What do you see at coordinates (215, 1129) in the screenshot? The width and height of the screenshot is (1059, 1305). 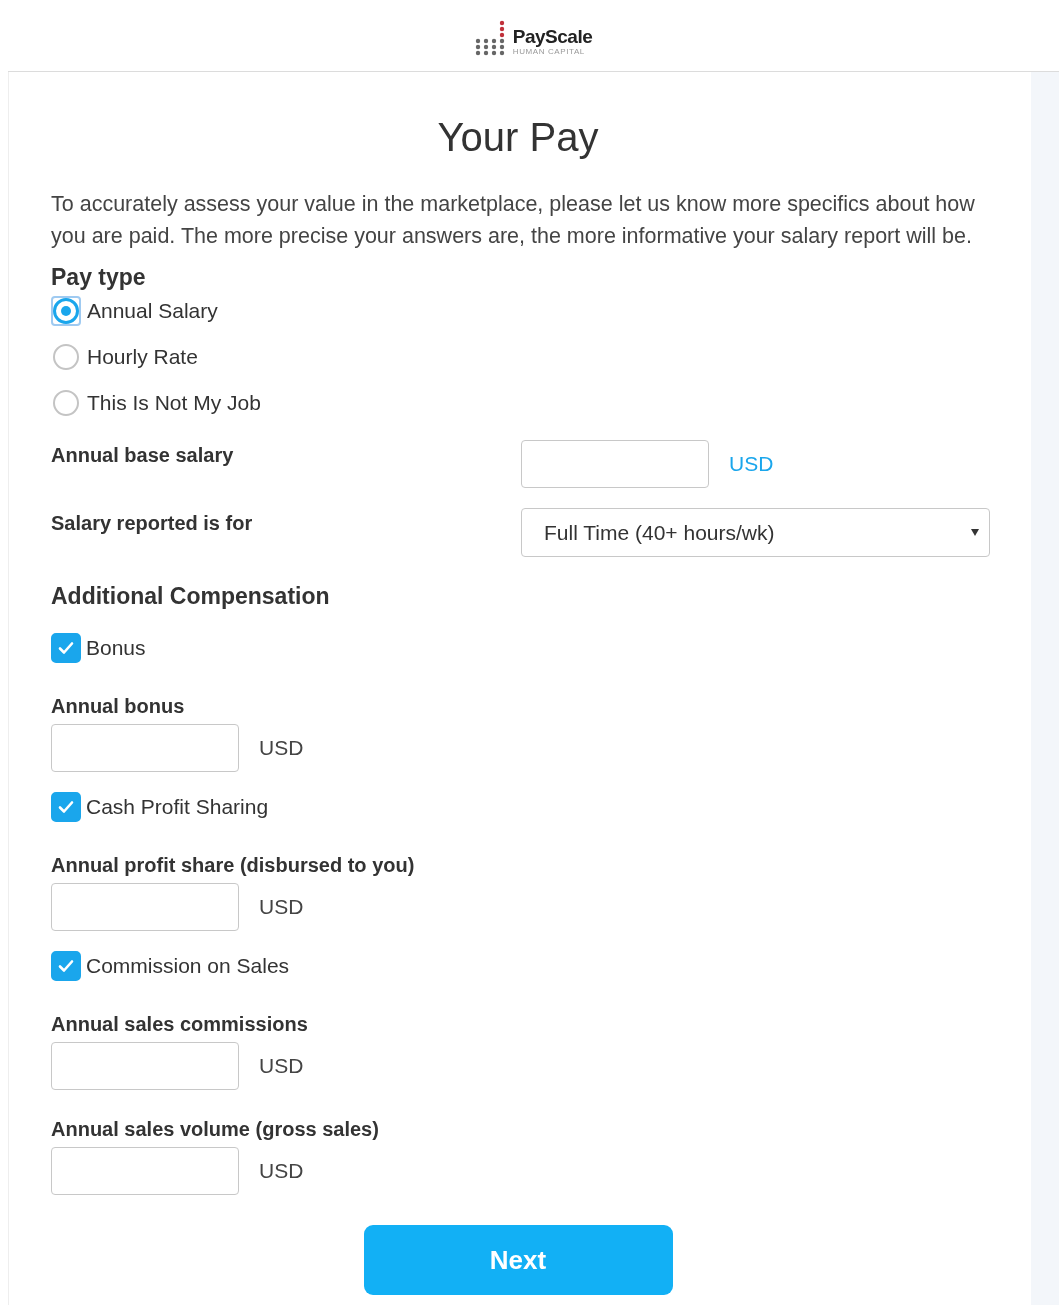 I see `field-label: Annual sales volume (gross sales)` at bounding box center [215, 1129].